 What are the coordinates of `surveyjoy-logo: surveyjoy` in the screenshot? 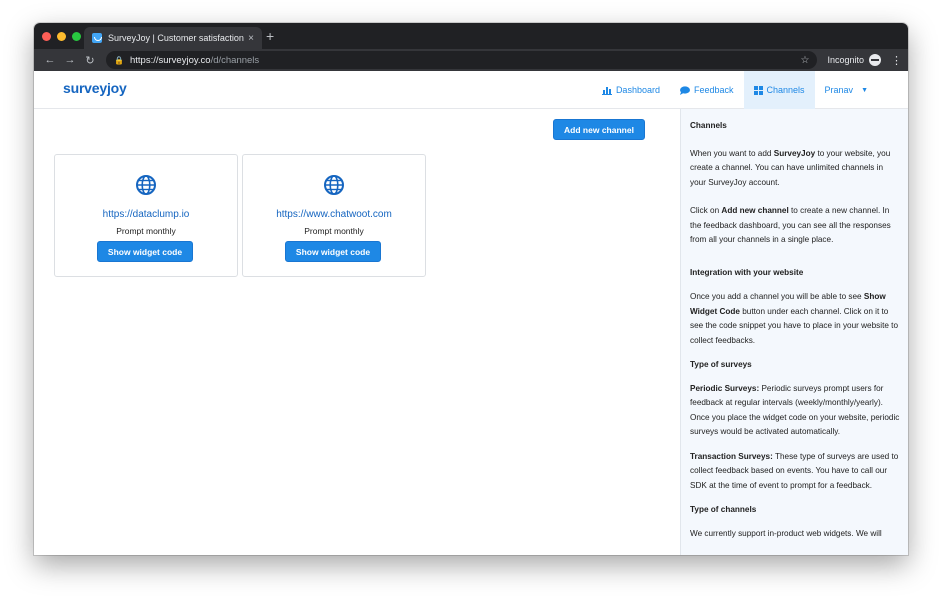 It's located at (95, 88).